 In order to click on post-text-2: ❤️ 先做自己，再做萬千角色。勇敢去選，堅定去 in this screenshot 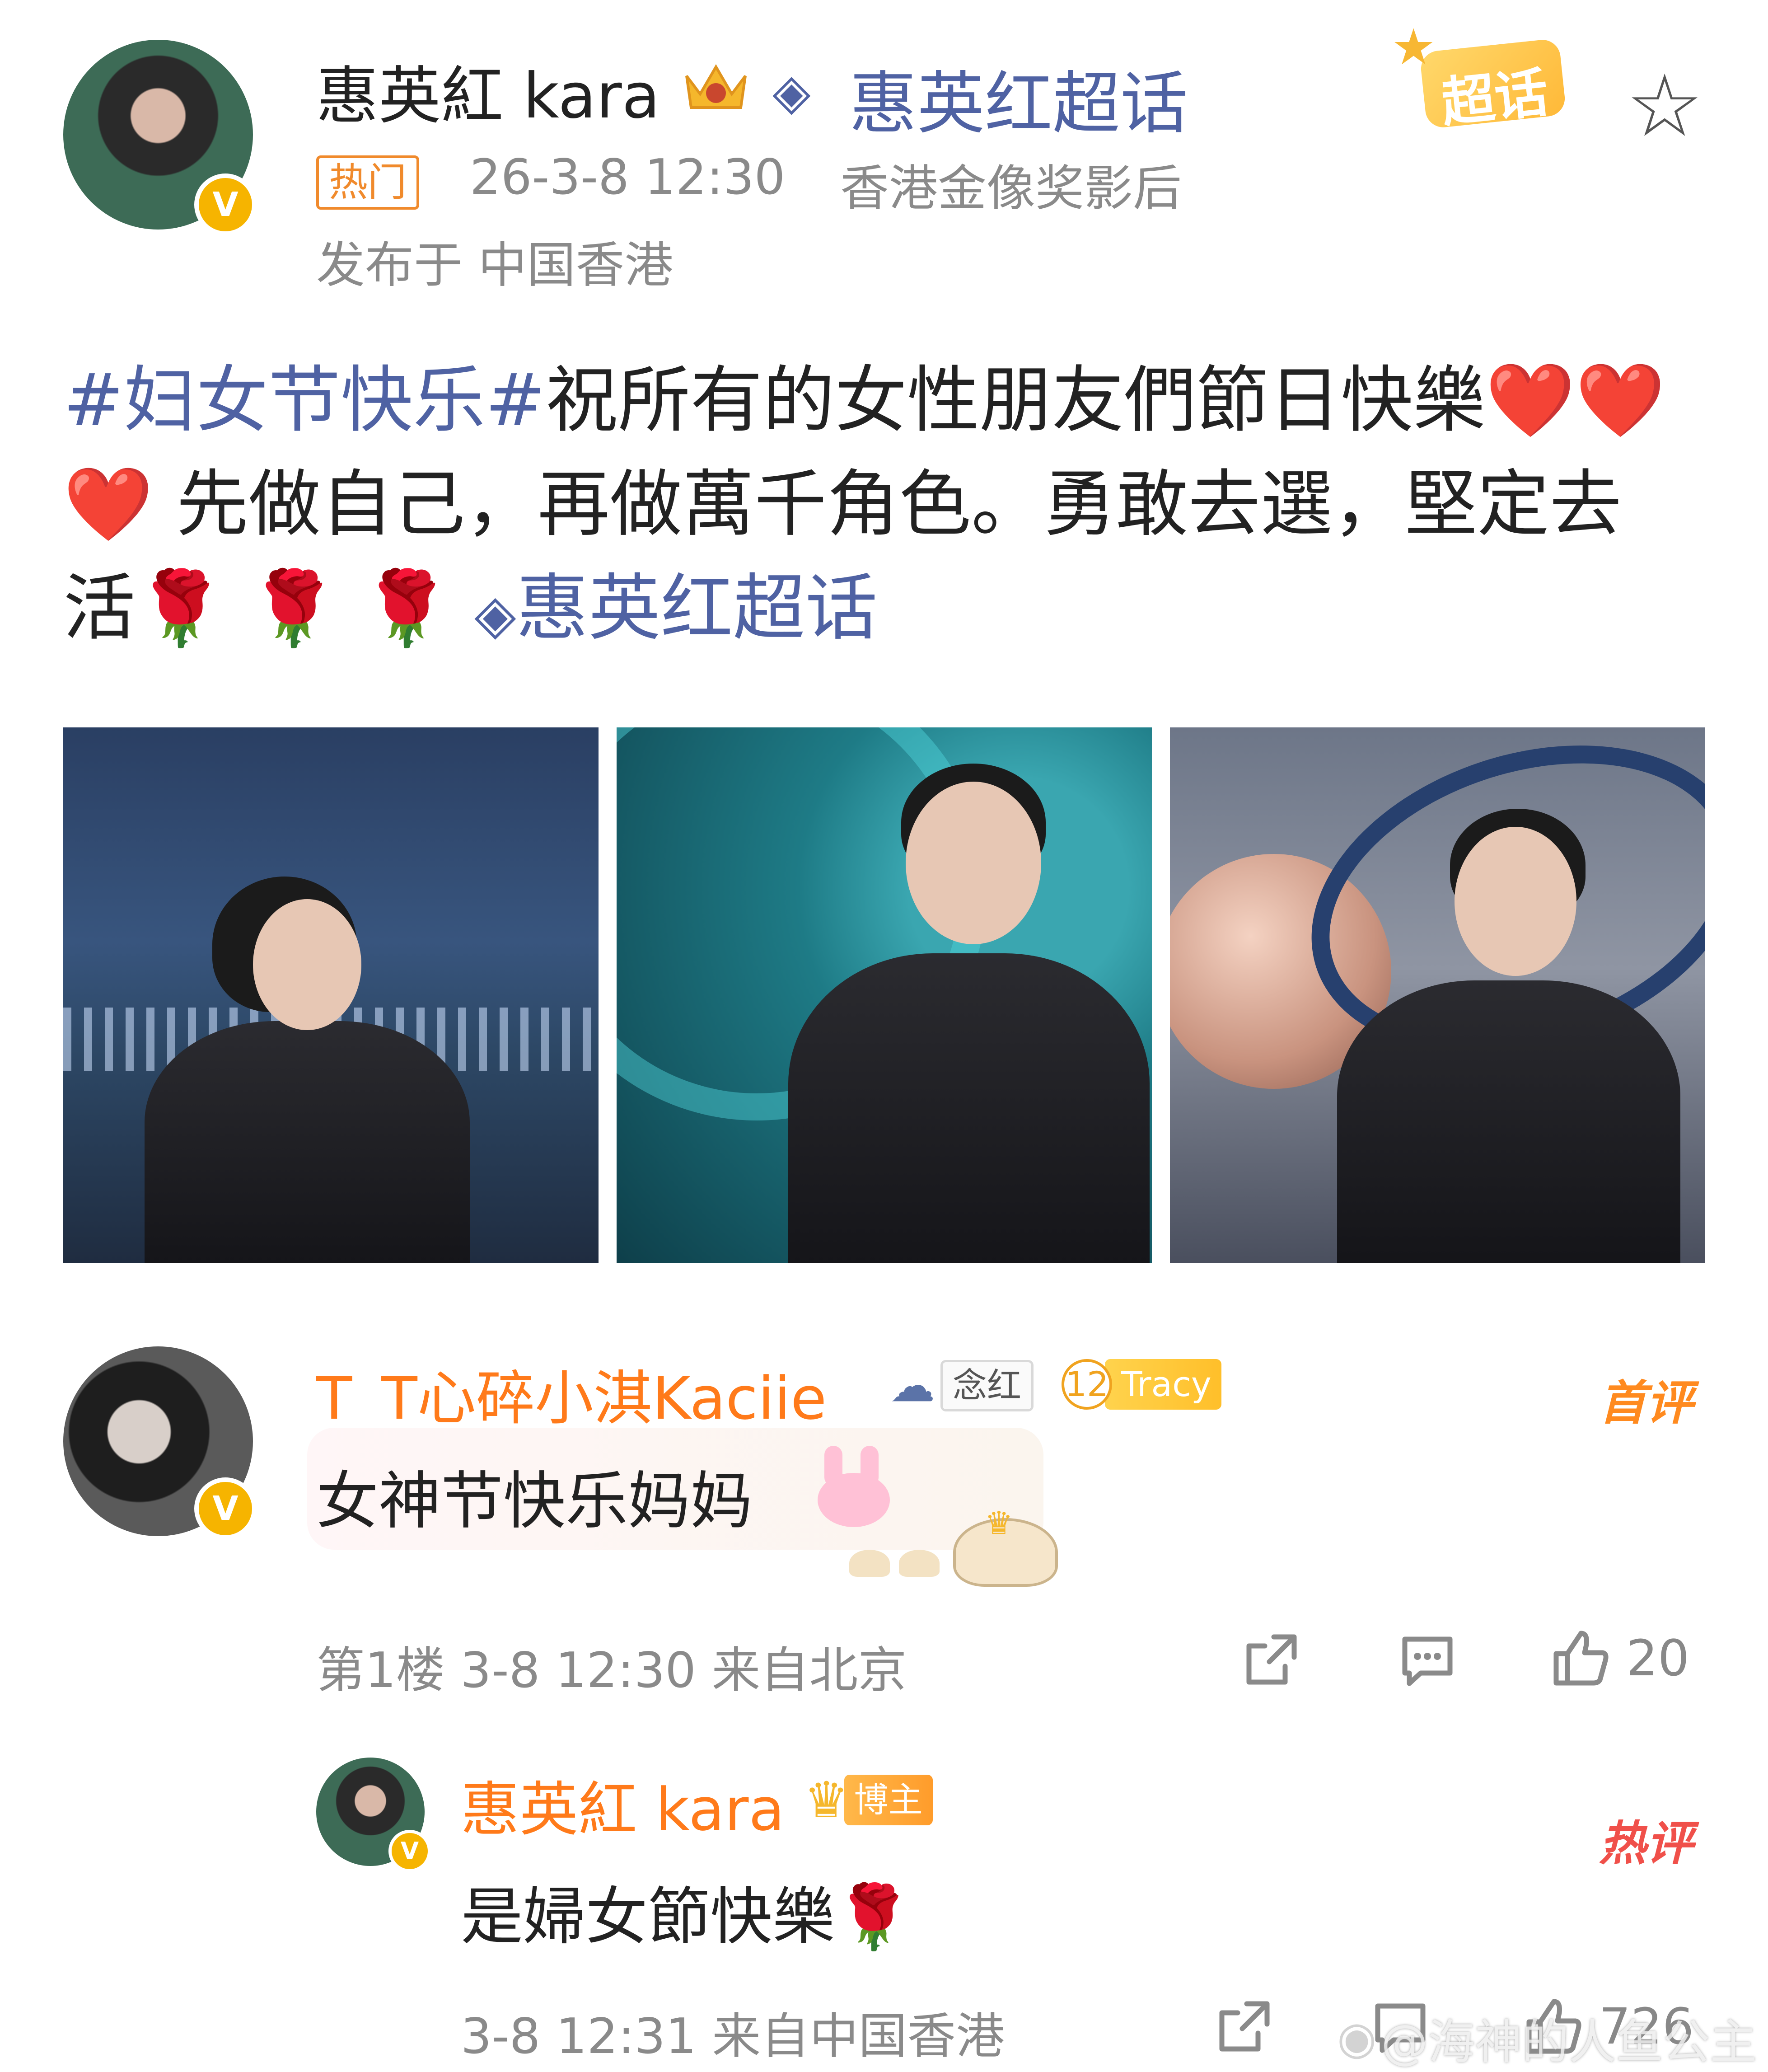, I will do `click(842, 504)`.